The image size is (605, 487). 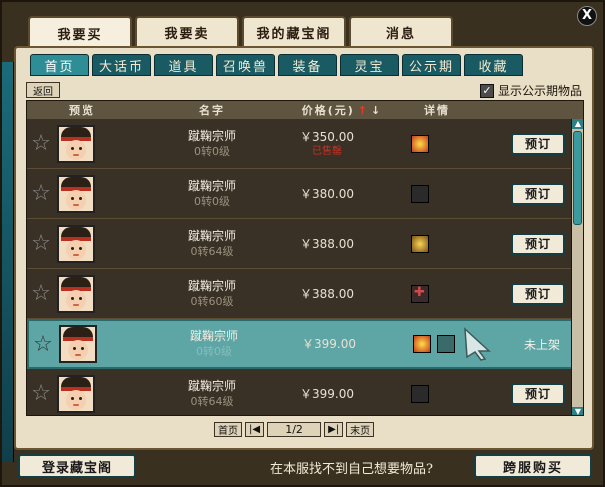 What do you see at coordinates (184, 65) in the screenshot?
I see `subtab-items: 道具` at bounding box center [184, 65].